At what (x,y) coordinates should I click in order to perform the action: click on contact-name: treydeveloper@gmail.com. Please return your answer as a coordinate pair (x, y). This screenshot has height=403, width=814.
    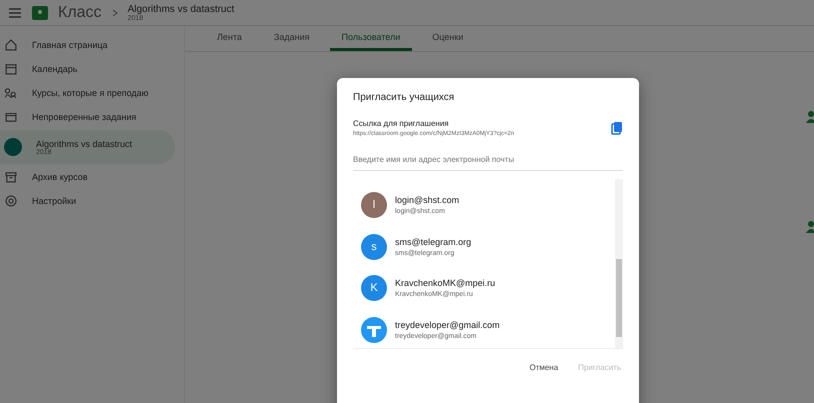
    Looking at the image, I should click on (447, 325).